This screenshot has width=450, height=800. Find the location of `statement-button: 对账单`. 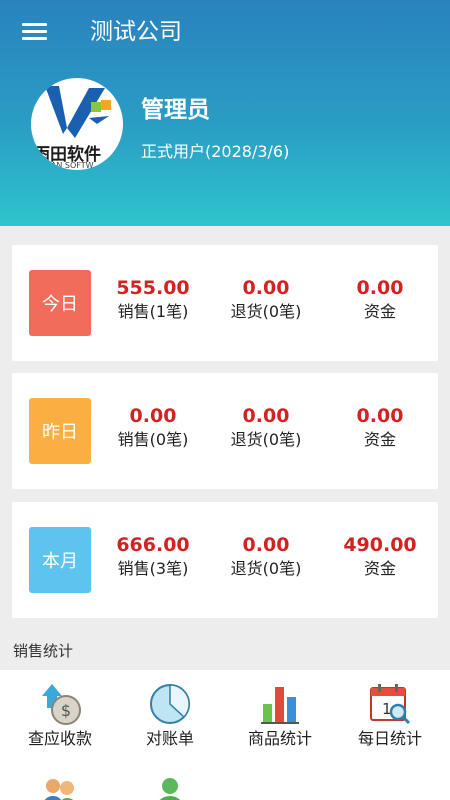

statement-button: 对账单 is located at coordinates (170, 710).